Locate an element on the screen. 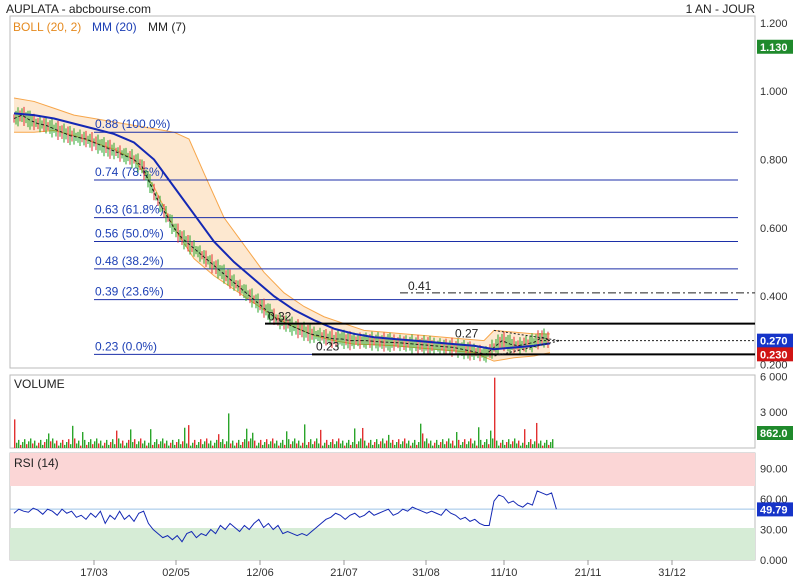 This screenshot has width=800, height=585. price-axis-tick: 1.000 is located at coordinates (774, 92).